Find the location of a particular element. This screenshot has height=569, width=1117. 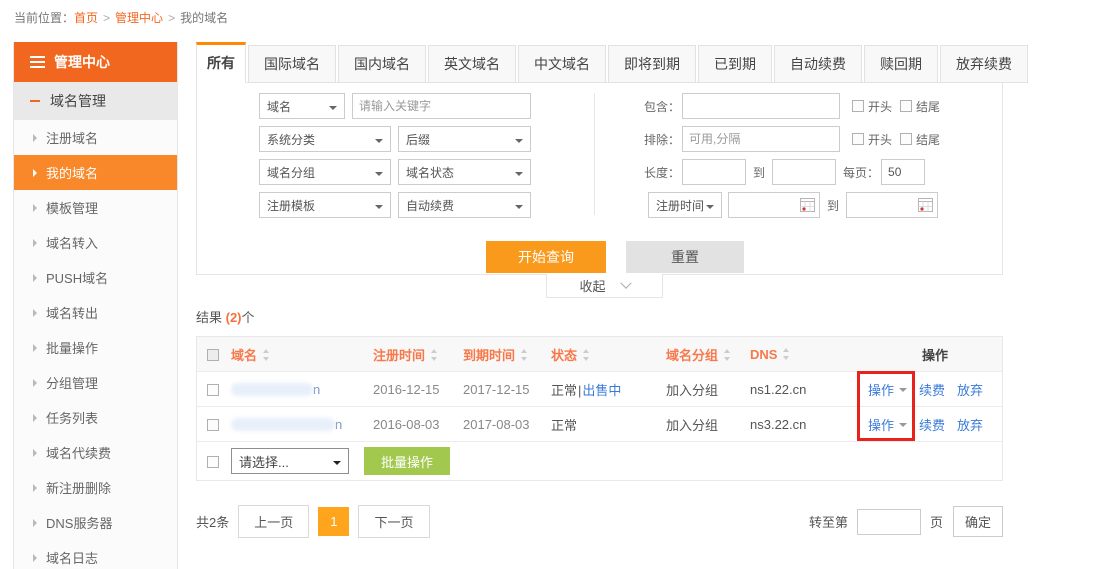

keyword-input is located at coordinates (441, 106).